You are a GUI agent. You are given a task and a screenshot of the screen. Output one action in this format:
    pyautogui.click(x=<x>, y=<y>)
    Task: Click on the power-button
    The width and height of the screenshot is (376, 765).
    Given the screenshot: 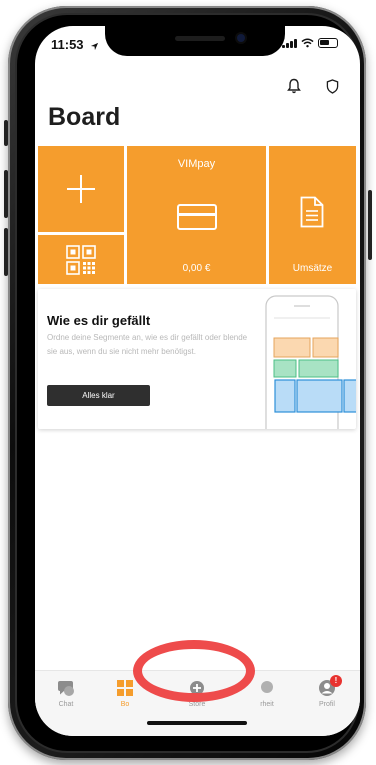 What is the action you would take?
    pyautogui.click(x=370, y=225)
    